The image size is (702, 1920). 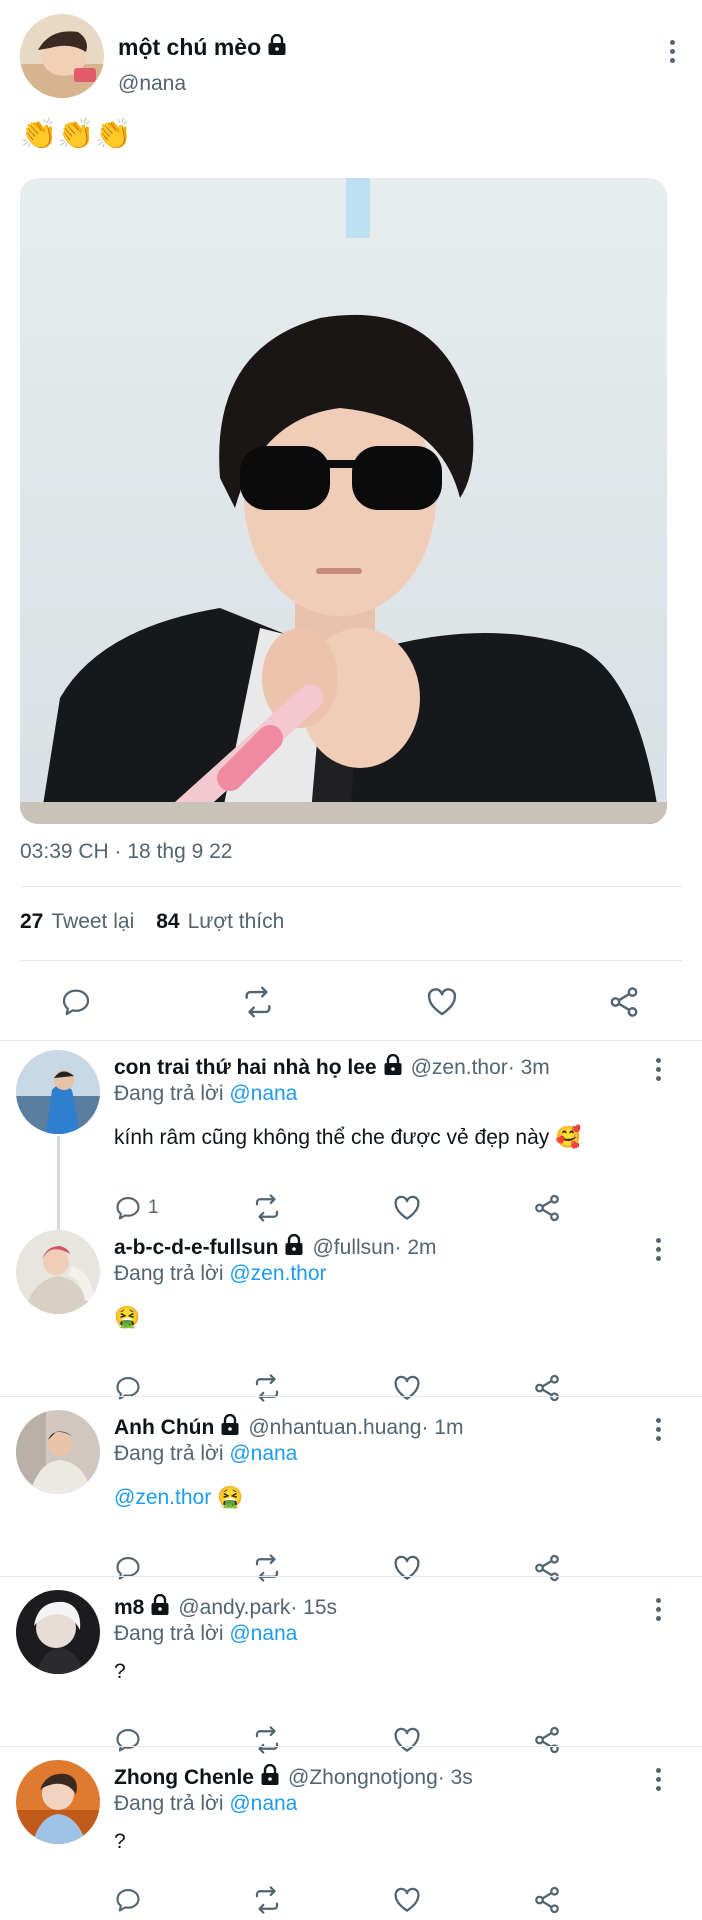 I want to click on main-tweet-header: một chú mèo @nana, so click(x=351, y=56).